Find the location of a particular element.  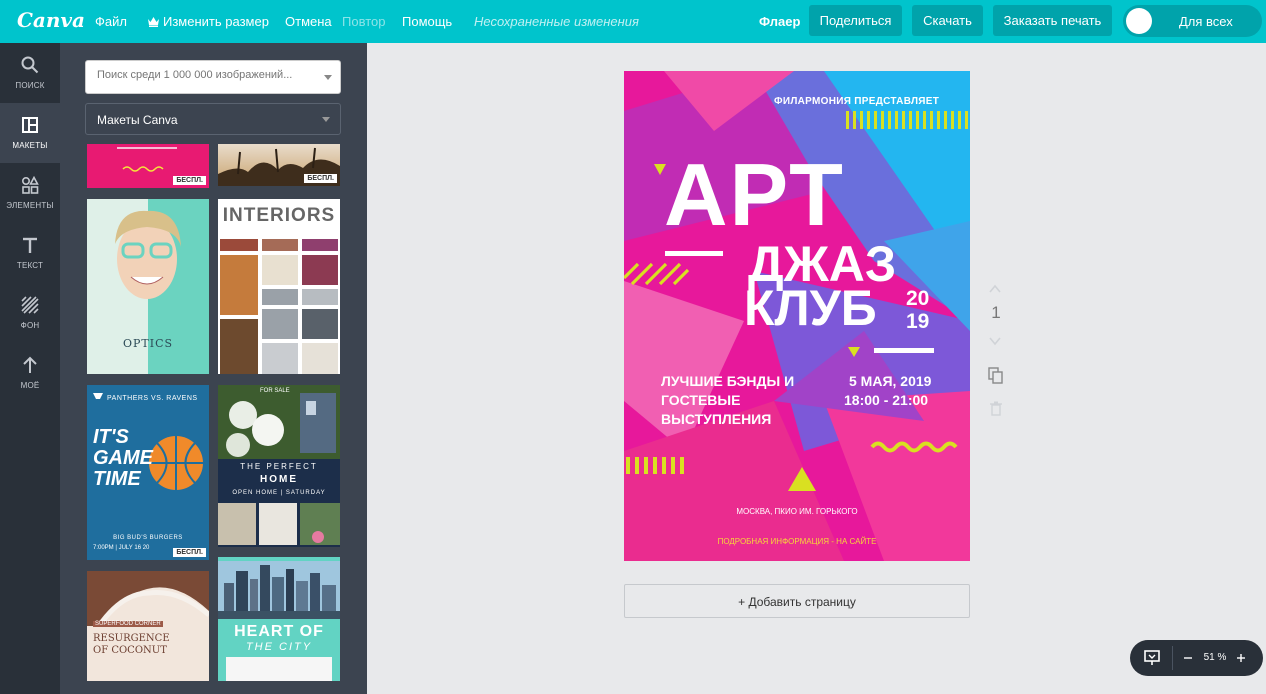

visibility-toggle: Для всех is located at coordinates (1192, 21).